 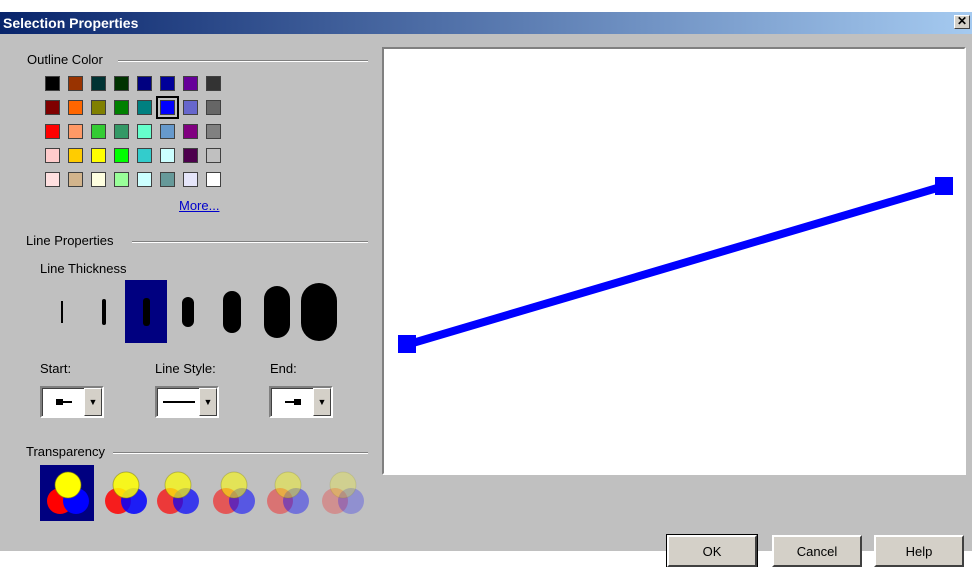 What do you see at coordinates (179, 402) in the screenshot?
I see `solid-line-icon` at bounding box center [179, 402].